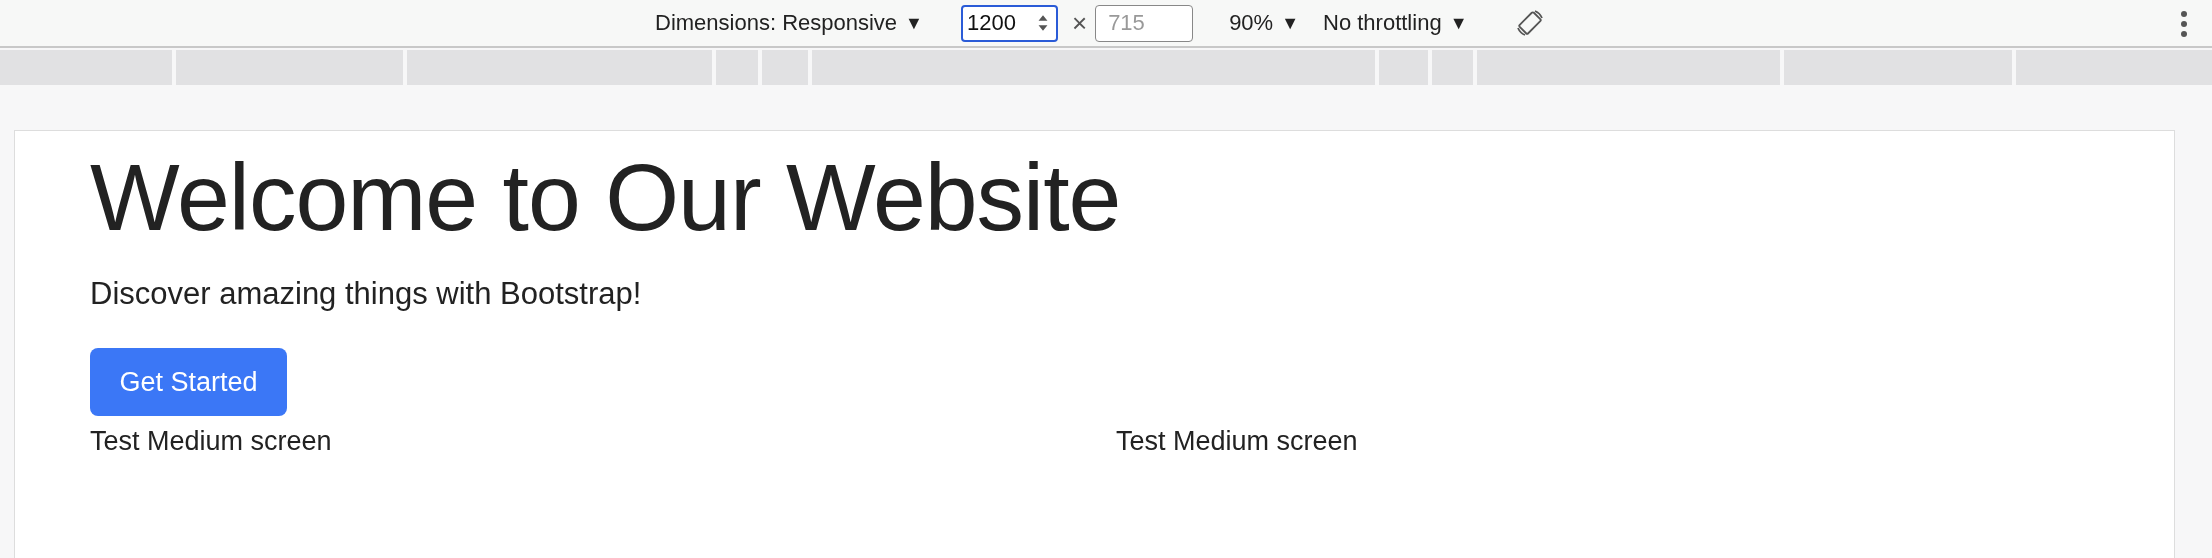  Describe the element at coordinates (1144, 23) in the screenshot. I see `height-field: 715` at that location.